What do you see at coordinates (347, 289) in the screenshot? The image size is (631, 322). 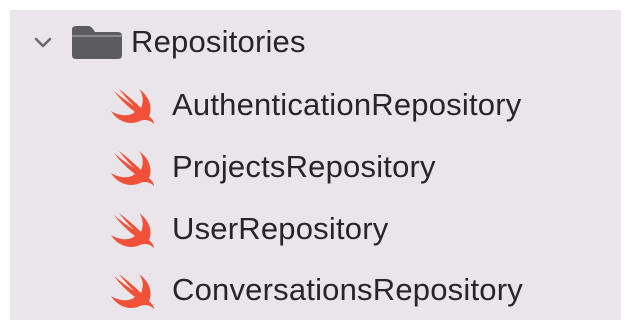 I see `file-name: ConversationsRepository` at bounding box center [347, 289].